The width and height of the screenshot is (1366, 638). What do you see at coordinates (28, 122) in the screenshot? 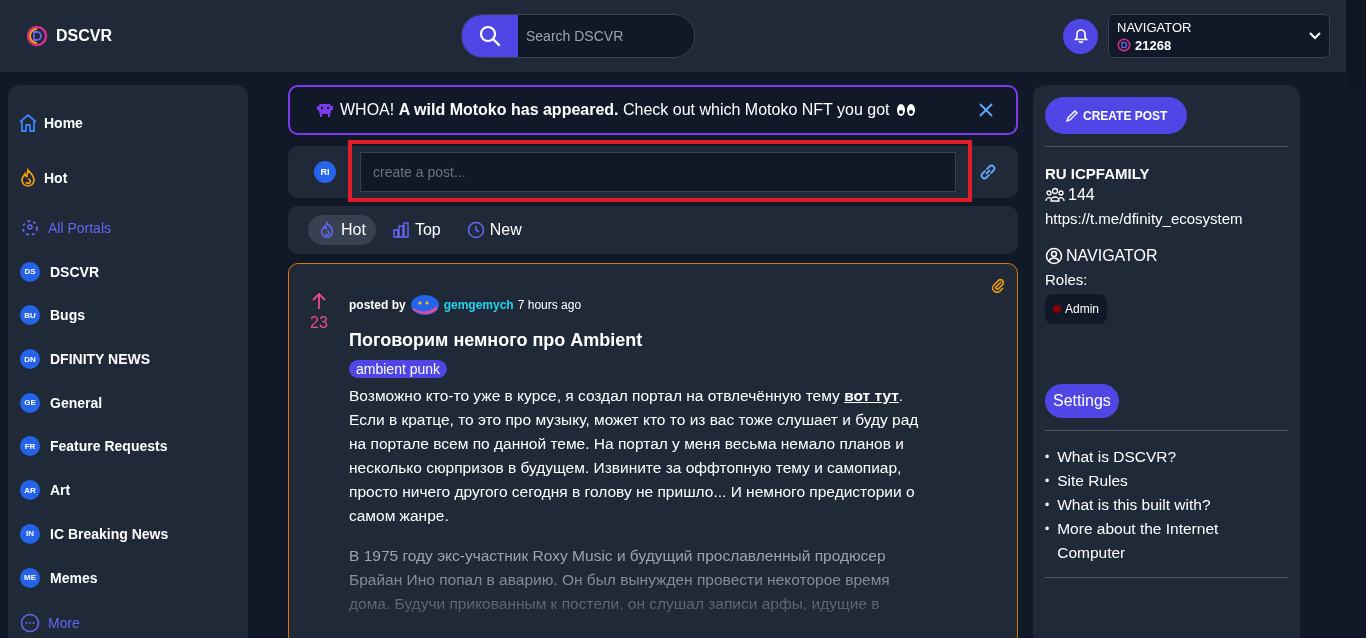
I see `home-icon` at bounding box center [28, 122].